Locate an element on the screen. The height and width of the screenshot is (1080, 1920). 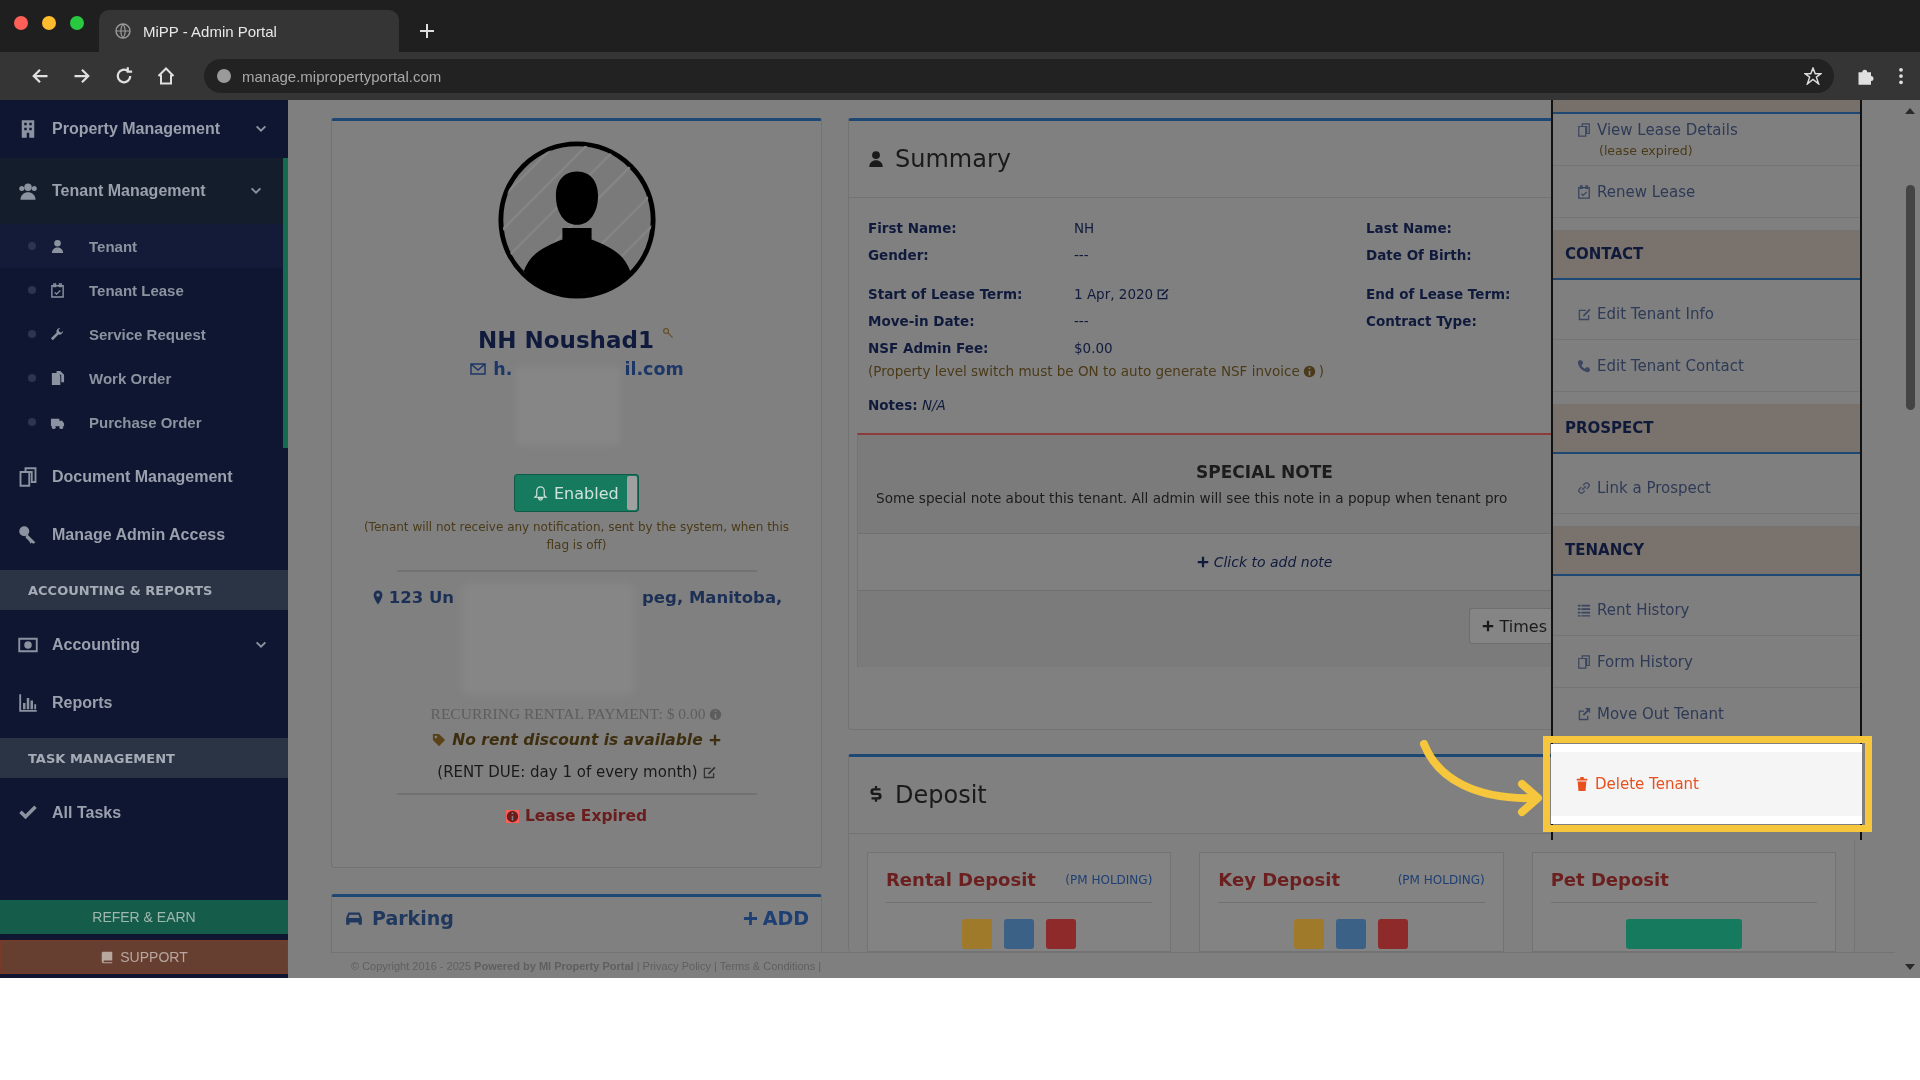
new-tab-icon is located at coordinates (427, 31).